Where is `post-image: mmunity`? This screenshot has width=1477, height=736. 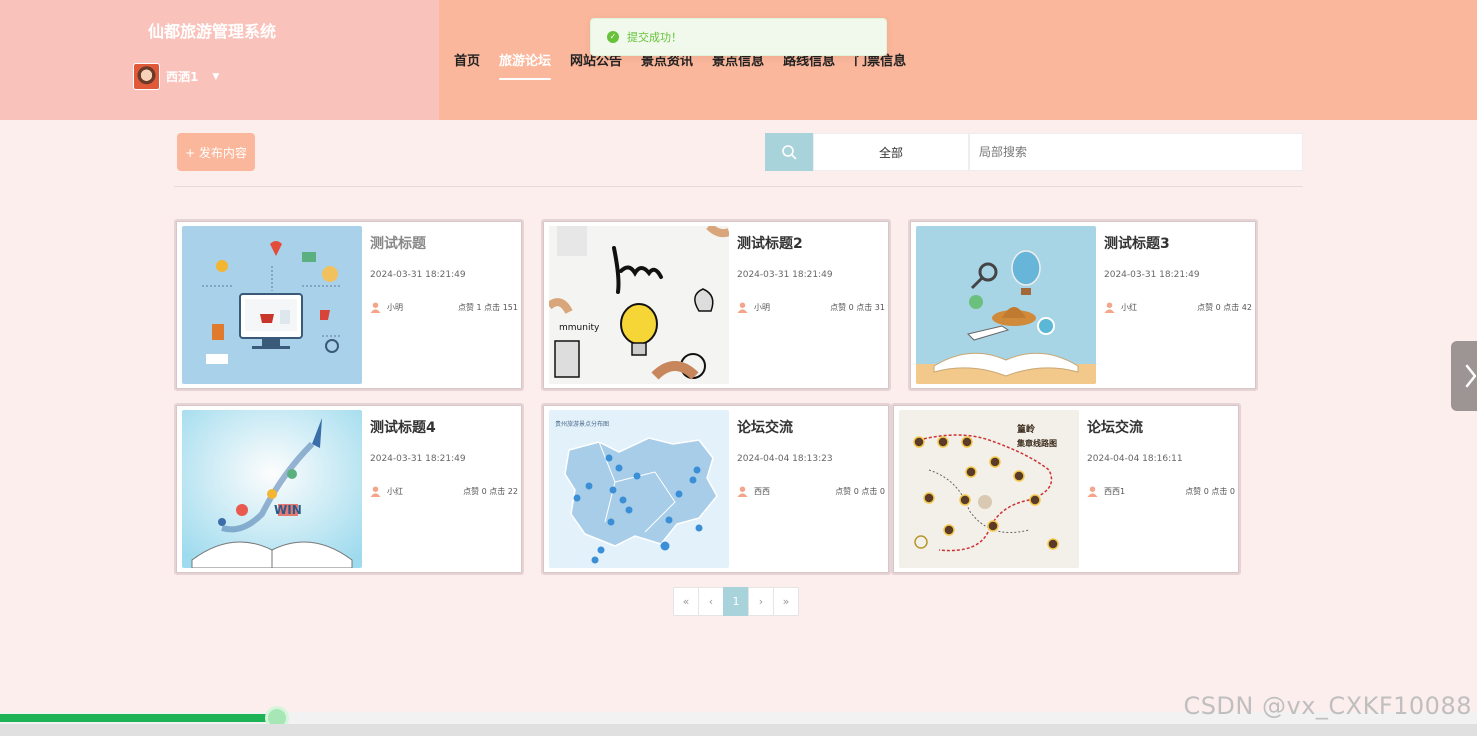 post-image: mmunity is located at coordinates (639, 305).